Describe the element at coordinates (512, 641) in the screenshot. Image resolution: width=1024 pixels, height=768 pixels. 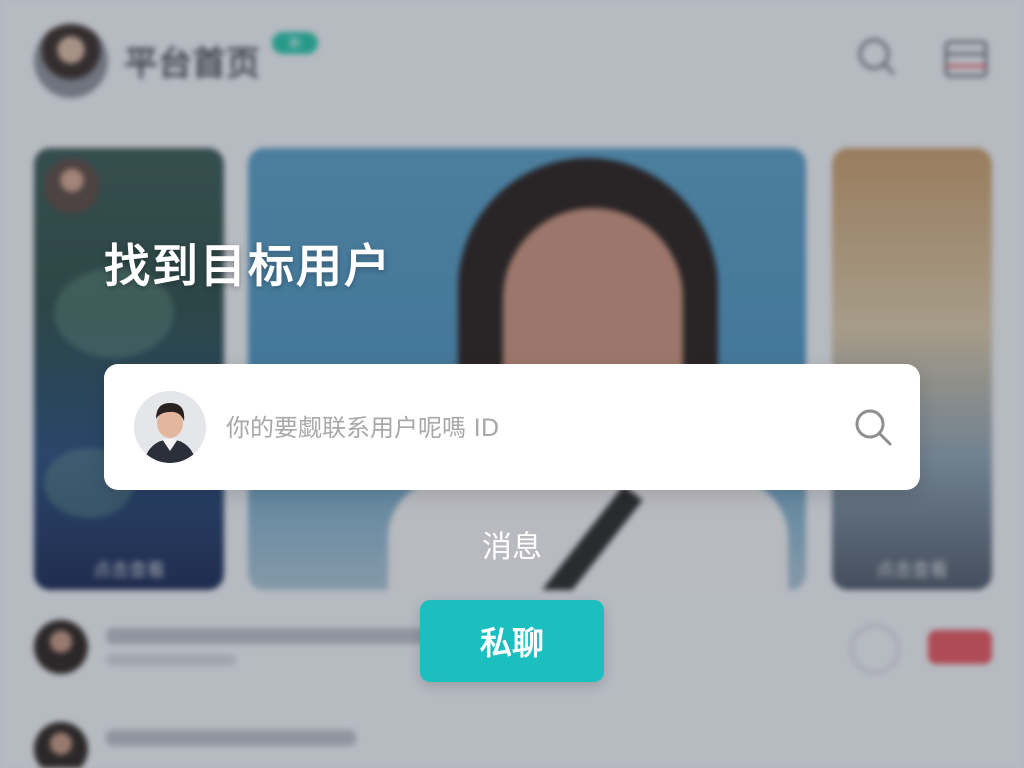
I see `private-chat-button: 私聊` at that location.